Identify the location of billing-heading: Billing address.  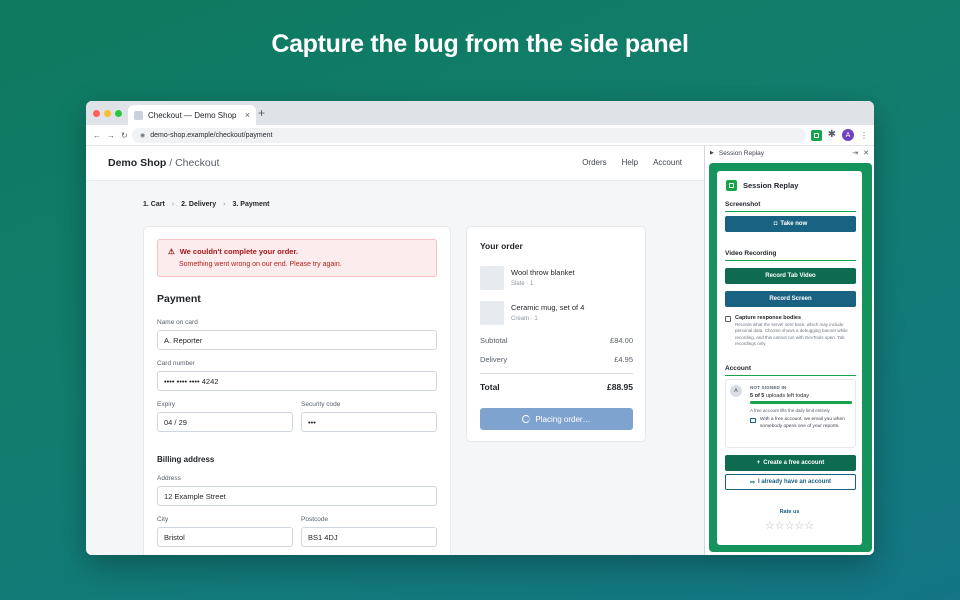
(186, 459).